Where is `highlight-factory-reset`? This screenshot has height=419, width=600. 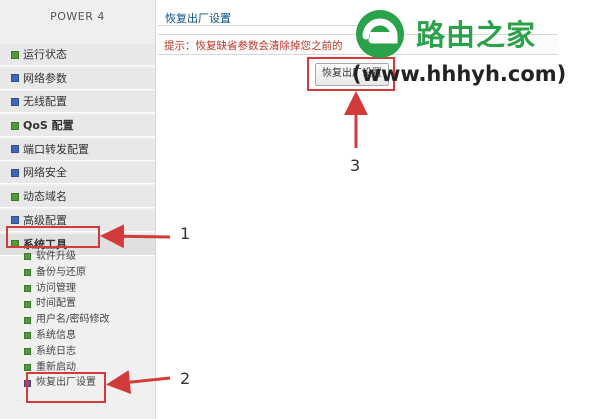 highlight-factory-reset is located at coordinates (66, 387).